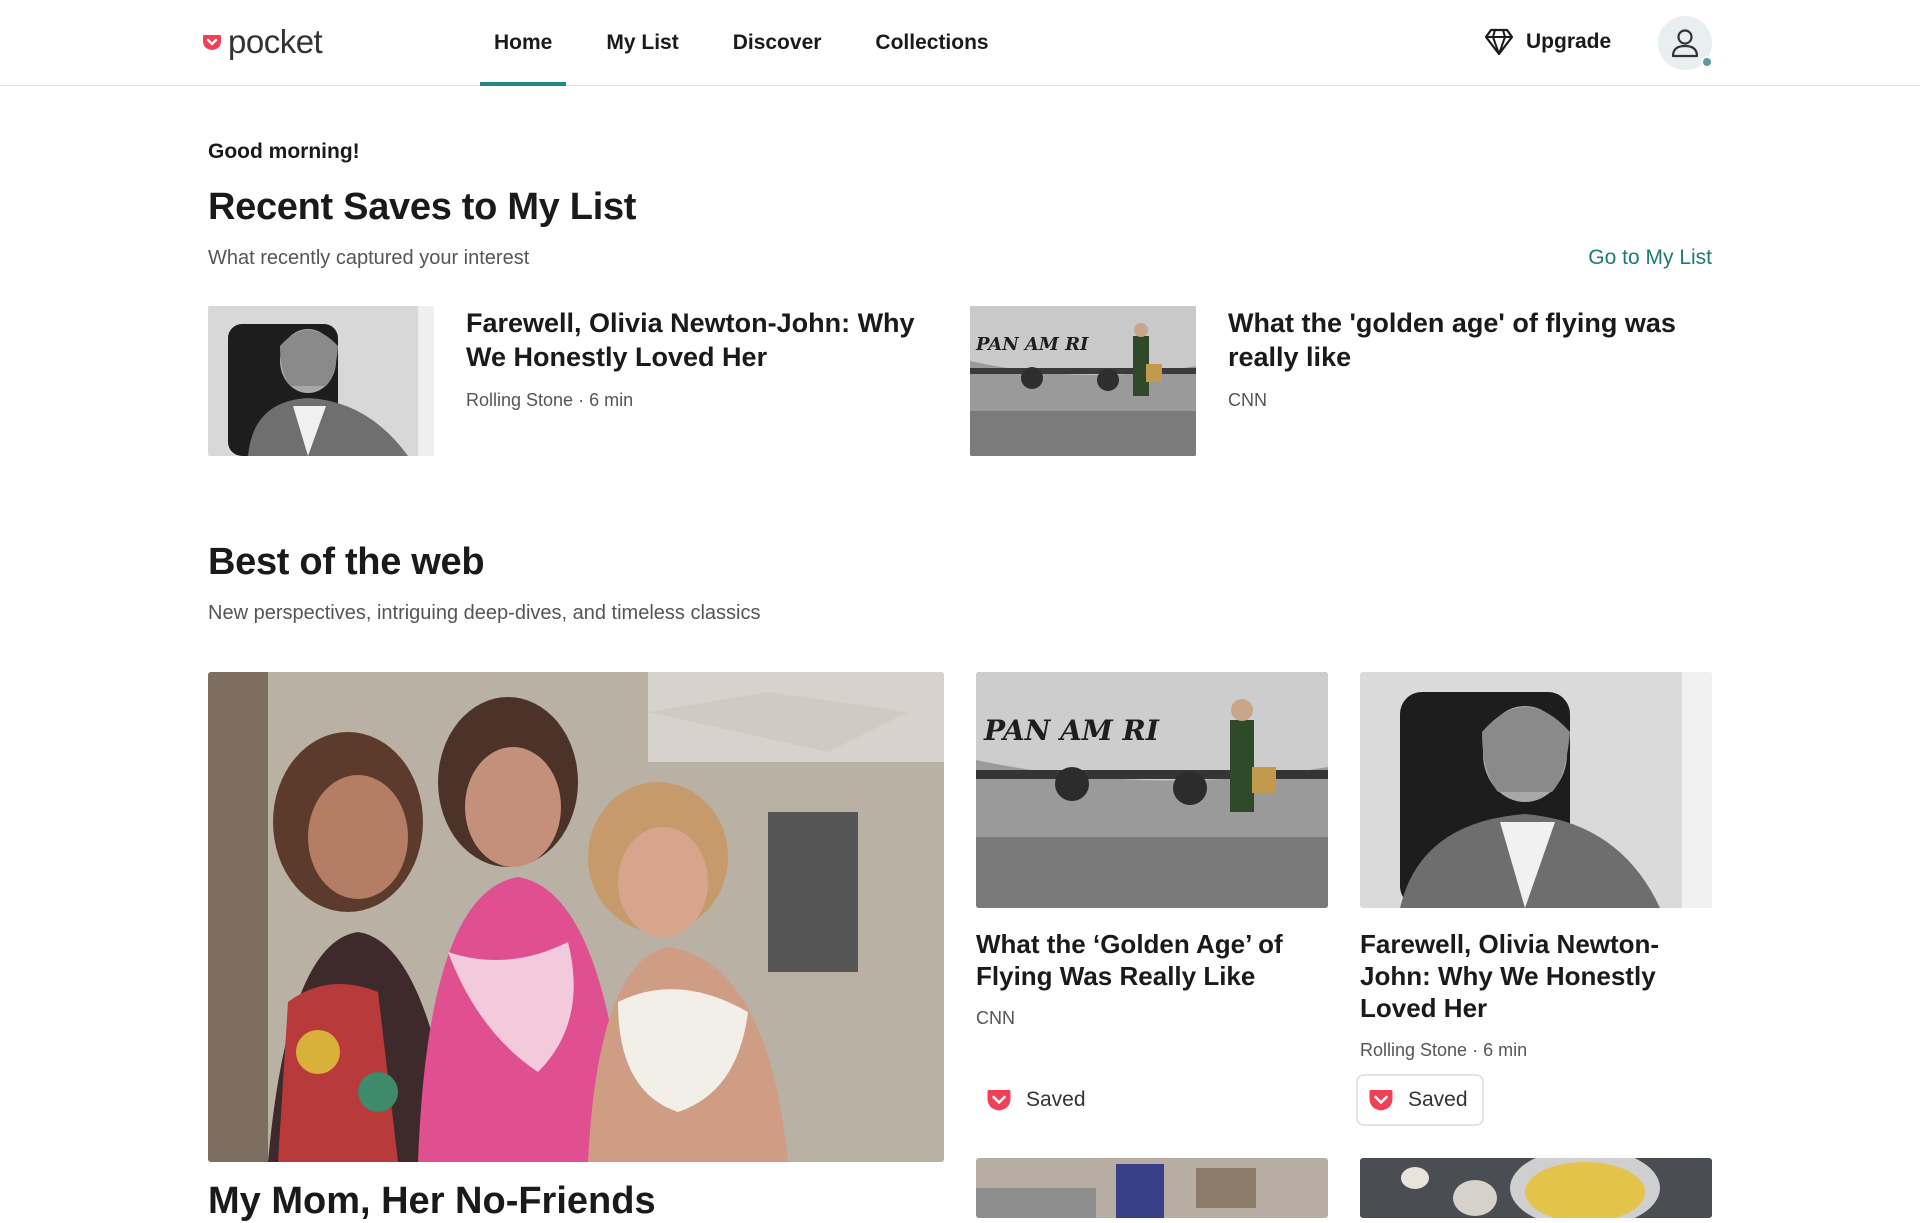 The height and width of the screenshot is (1223, 1920). I want to click on tab-home: Home, so click(523, 43).